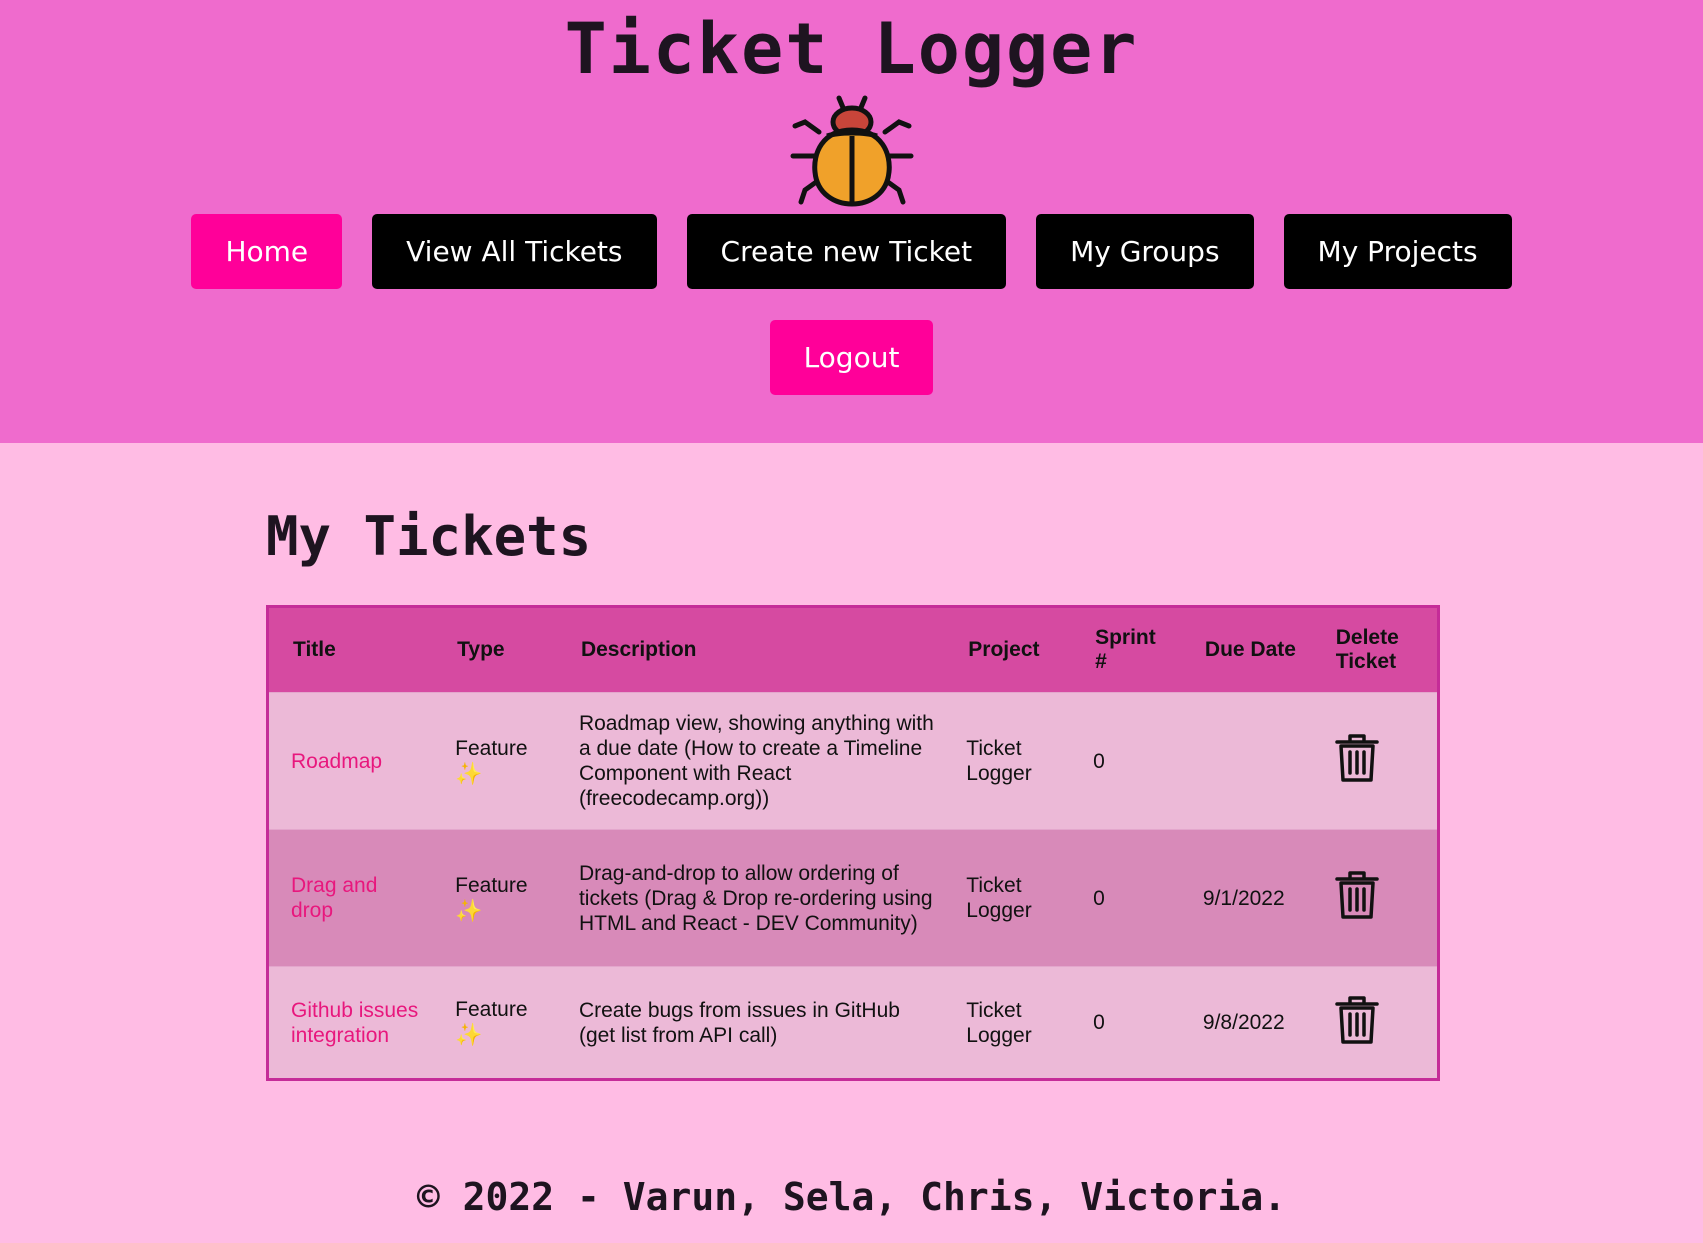 The height and width of the screenshot is (1243, 1703). I want to click on nav-my-projects-button: My Projects, so click(1397, 251).